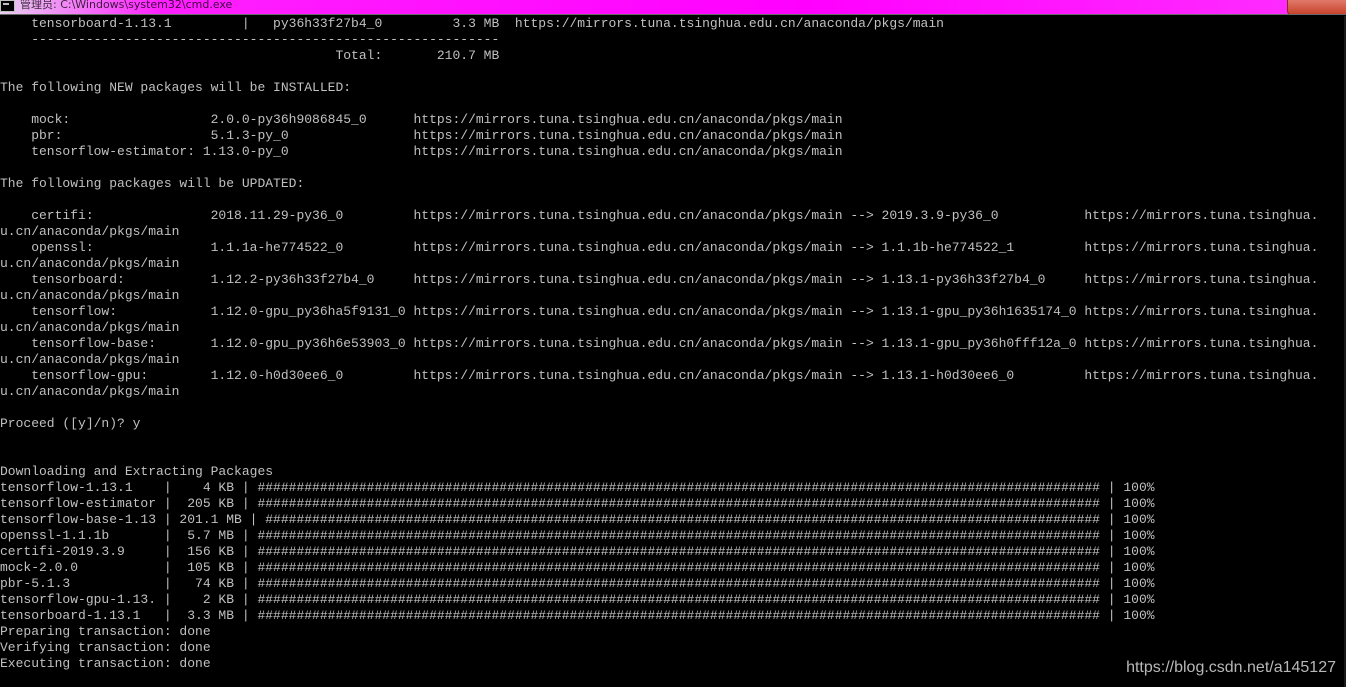  I want to click on console-line: Downloading and Extracting Packages, so click(137, 471).